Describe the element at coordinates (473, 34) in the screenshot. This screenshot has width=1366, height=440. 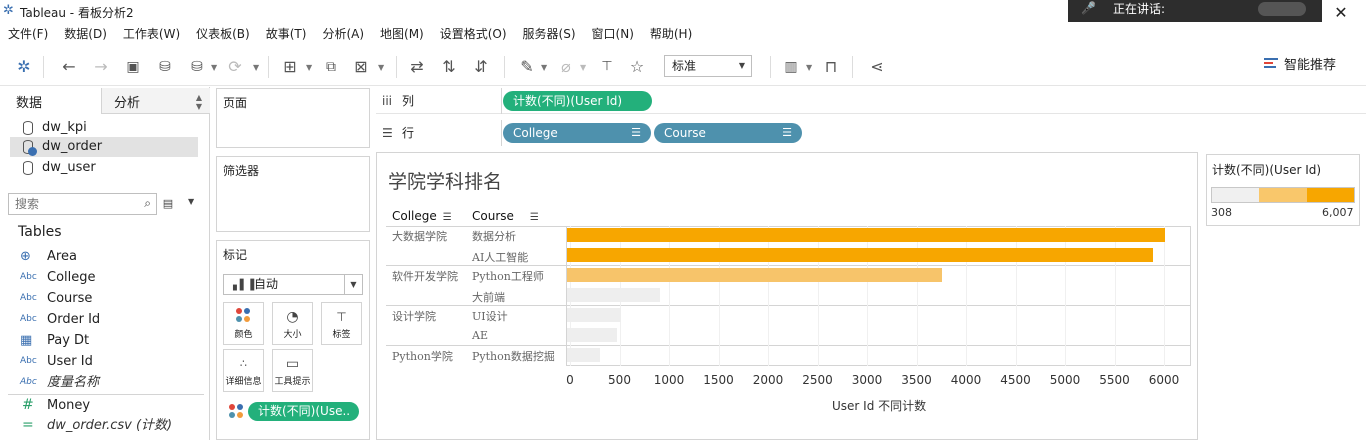
I see `menu-format: 设置格式(O)` at that location.